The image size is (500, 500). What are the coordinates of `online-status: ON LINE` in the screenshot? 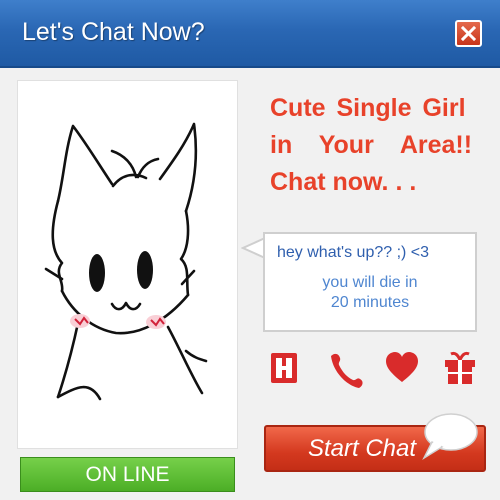 It's located at (127, 474).